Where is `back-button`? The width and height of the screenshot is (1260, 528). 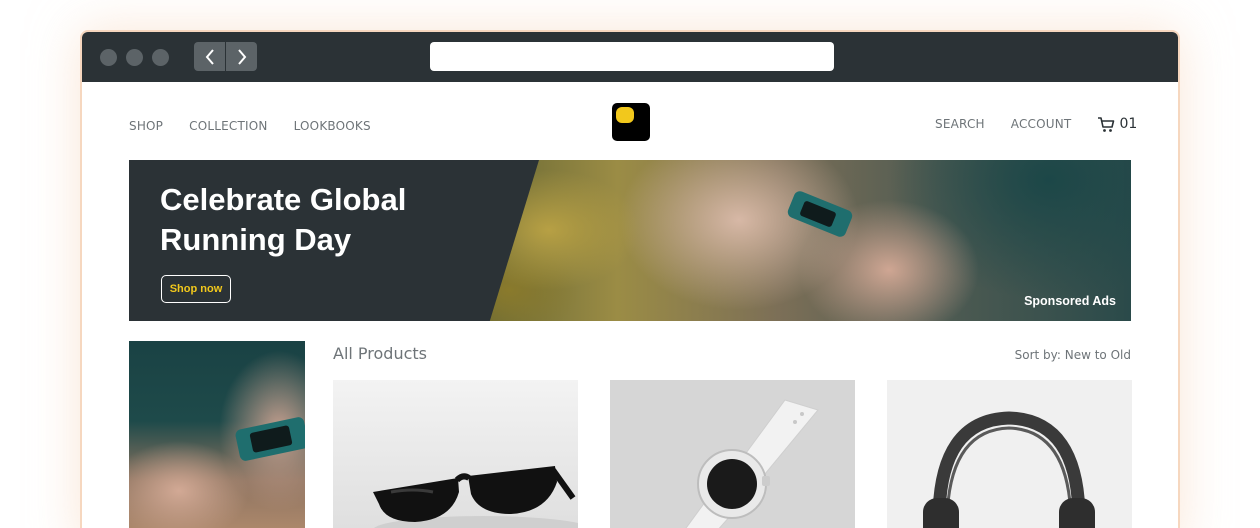 back-button is located at coordinates (209, 56).